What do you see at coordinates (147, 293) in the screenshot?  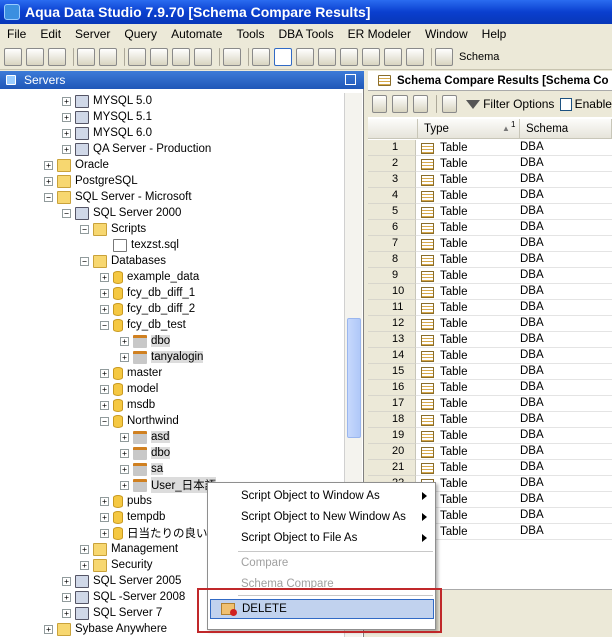 I see `tree-node: + fcy_db_diff_1` at bounding box center [147, 293].